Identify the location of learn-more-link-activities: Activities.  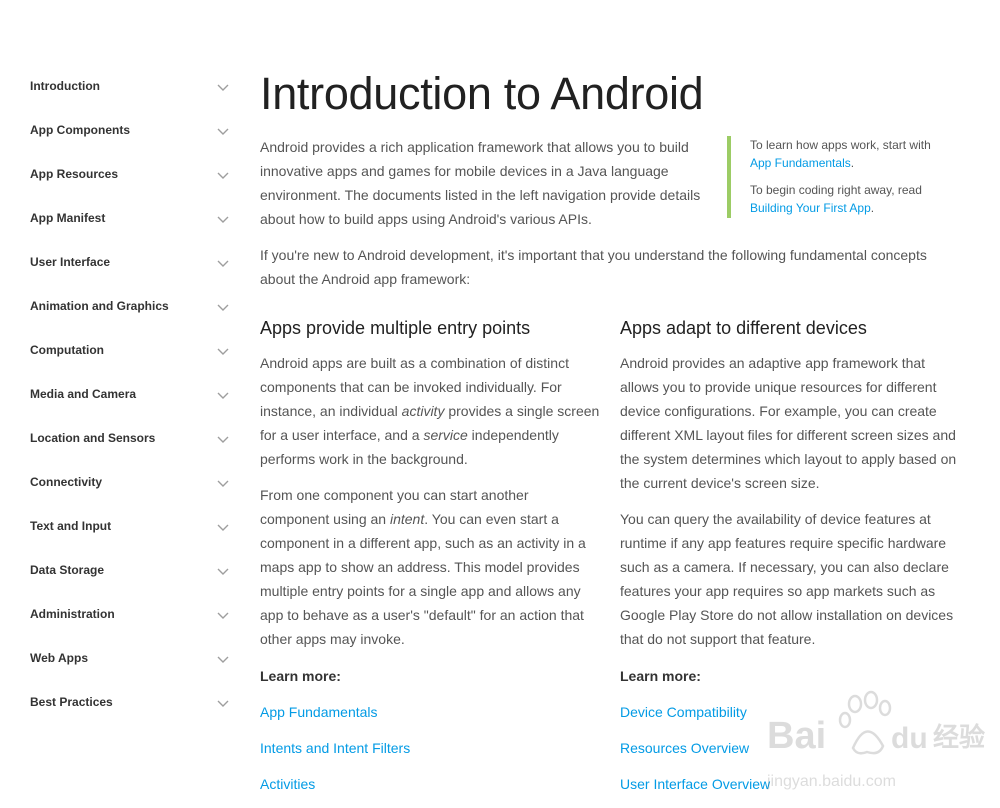
(430, 784).